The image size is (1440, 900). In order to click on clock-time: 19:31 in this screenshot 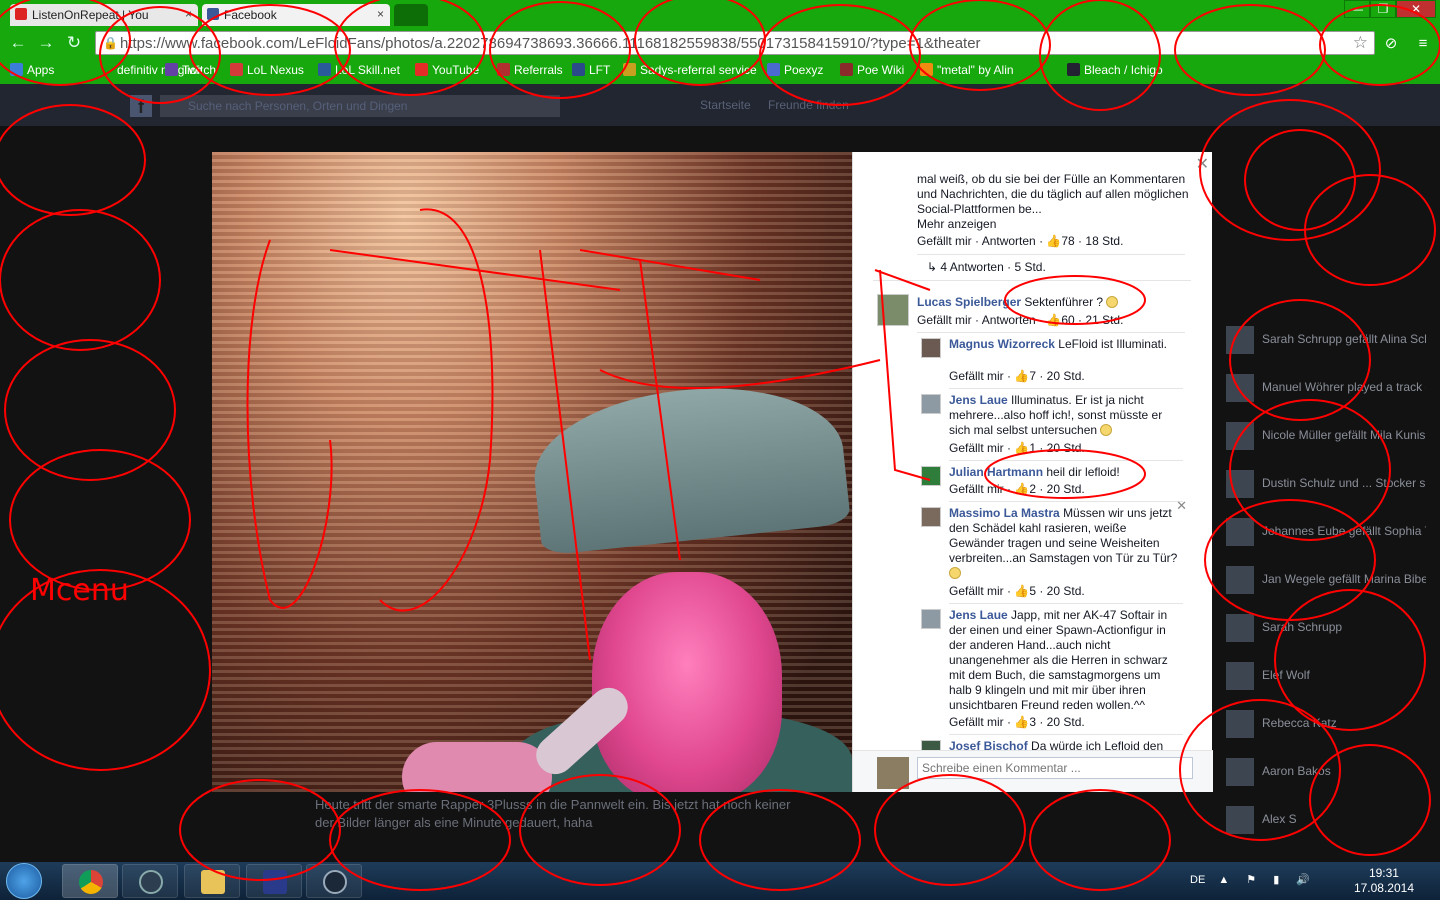, I will do `click(1383, 873)`.